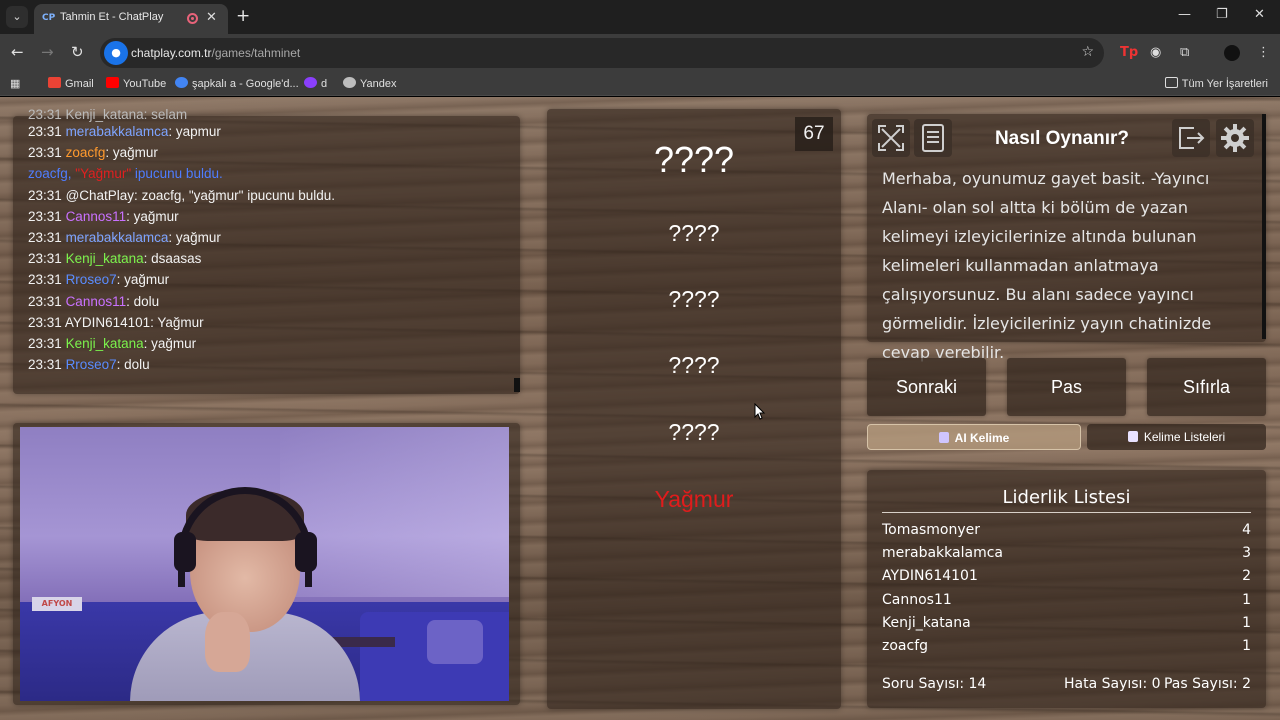 This screenshot has height=720, width=1280. What do you see at coordinates (1066, 578) in the screenshot?
I see `leaderboard-row: AYDIN614101 2` at bounding box center [1066, 578].